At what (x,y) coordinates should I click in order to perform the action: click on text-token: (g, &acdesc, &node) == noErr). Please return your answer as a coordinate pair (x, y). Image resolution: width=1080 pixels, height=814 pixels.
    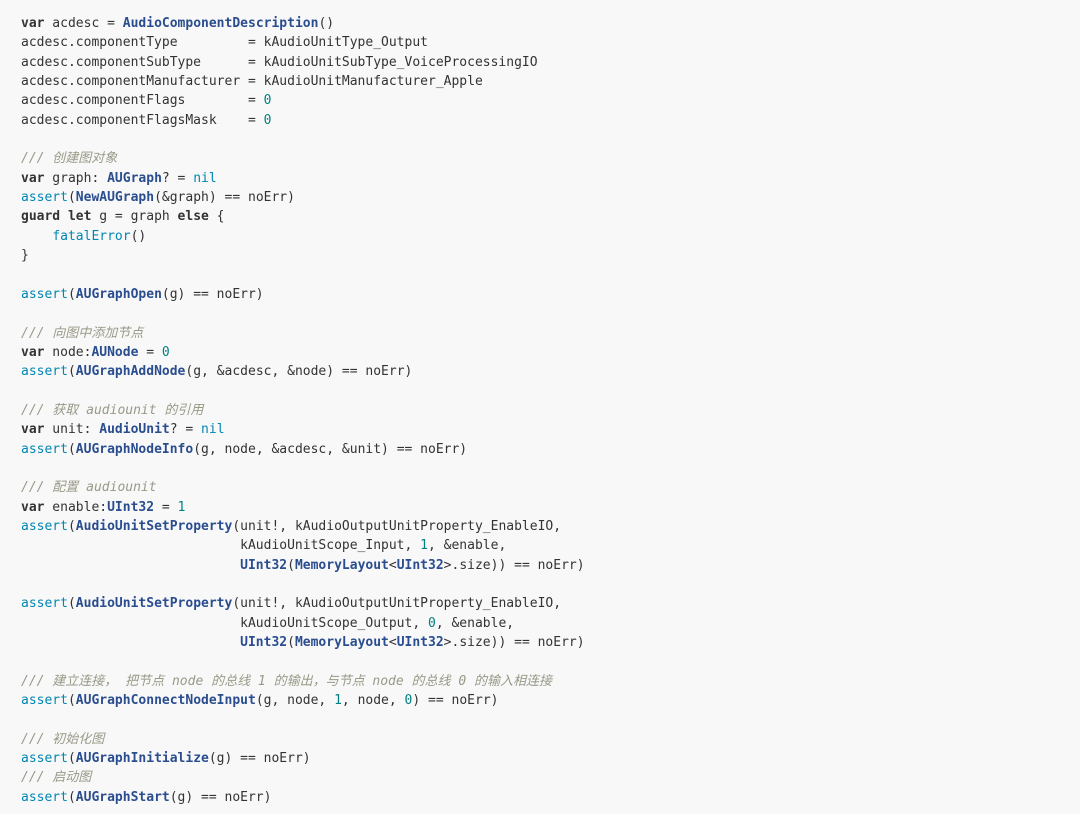
    Looking at the image, I should click on (299, 372).